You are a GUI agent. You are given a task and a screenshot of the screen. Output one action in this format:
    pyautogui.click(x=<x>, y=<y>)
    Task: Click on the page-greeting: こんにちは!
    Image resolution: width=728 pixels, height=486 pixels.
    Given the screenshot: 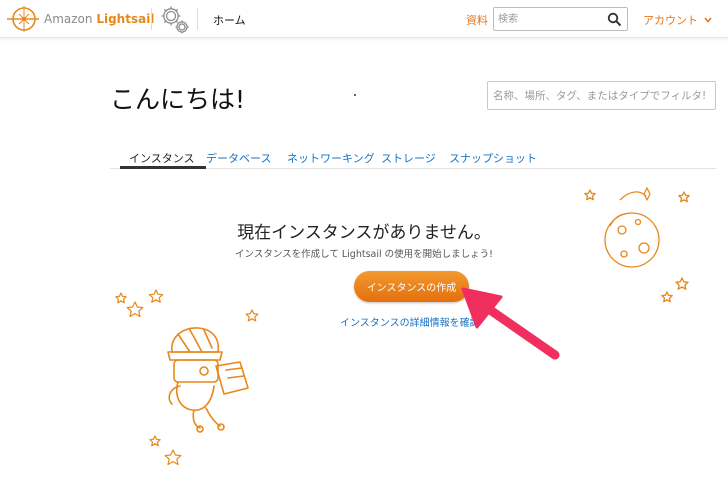 What is the action you would take?
    pyautogui.click(x=178, y=99)
    